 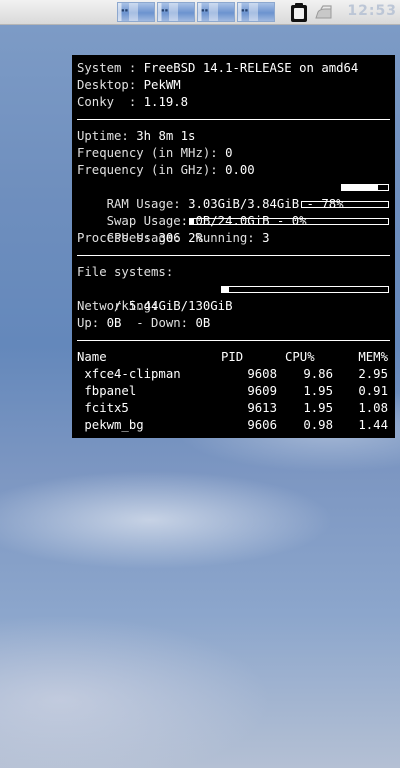 I want to click on header-pid: PID, so click(x=232, y=357).